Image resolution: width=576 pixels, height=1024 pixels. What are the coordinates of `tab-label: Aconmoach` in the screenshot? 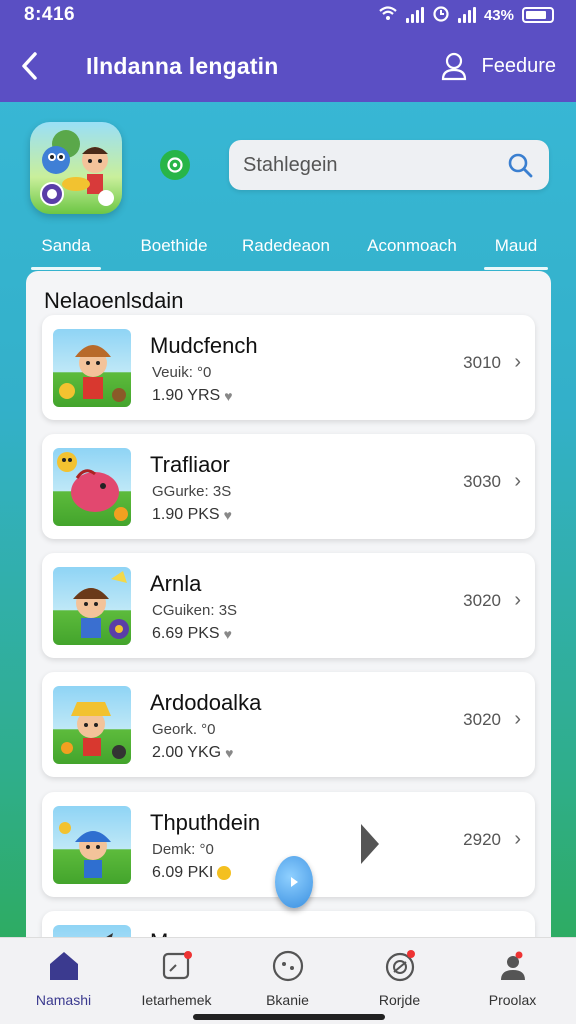 It's located at (412, 245).